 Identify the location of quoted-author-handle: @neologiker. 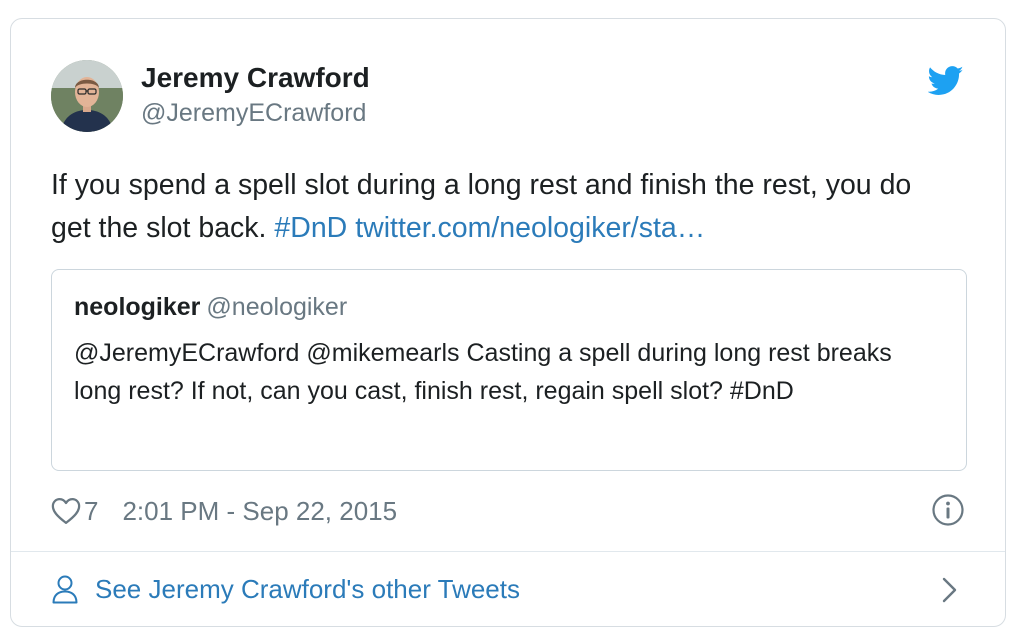
(277, 307).